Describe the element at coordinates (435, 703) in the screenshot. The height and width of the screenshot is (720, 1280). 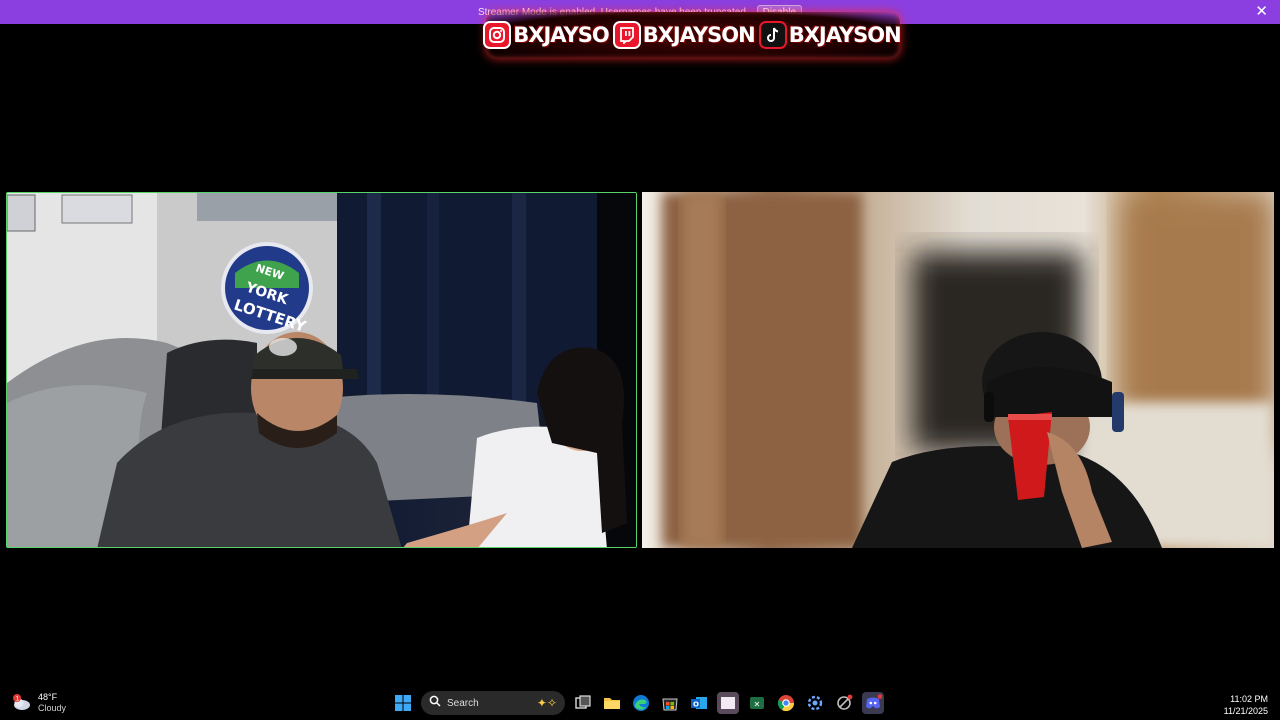
I see `search-icon` at that location.